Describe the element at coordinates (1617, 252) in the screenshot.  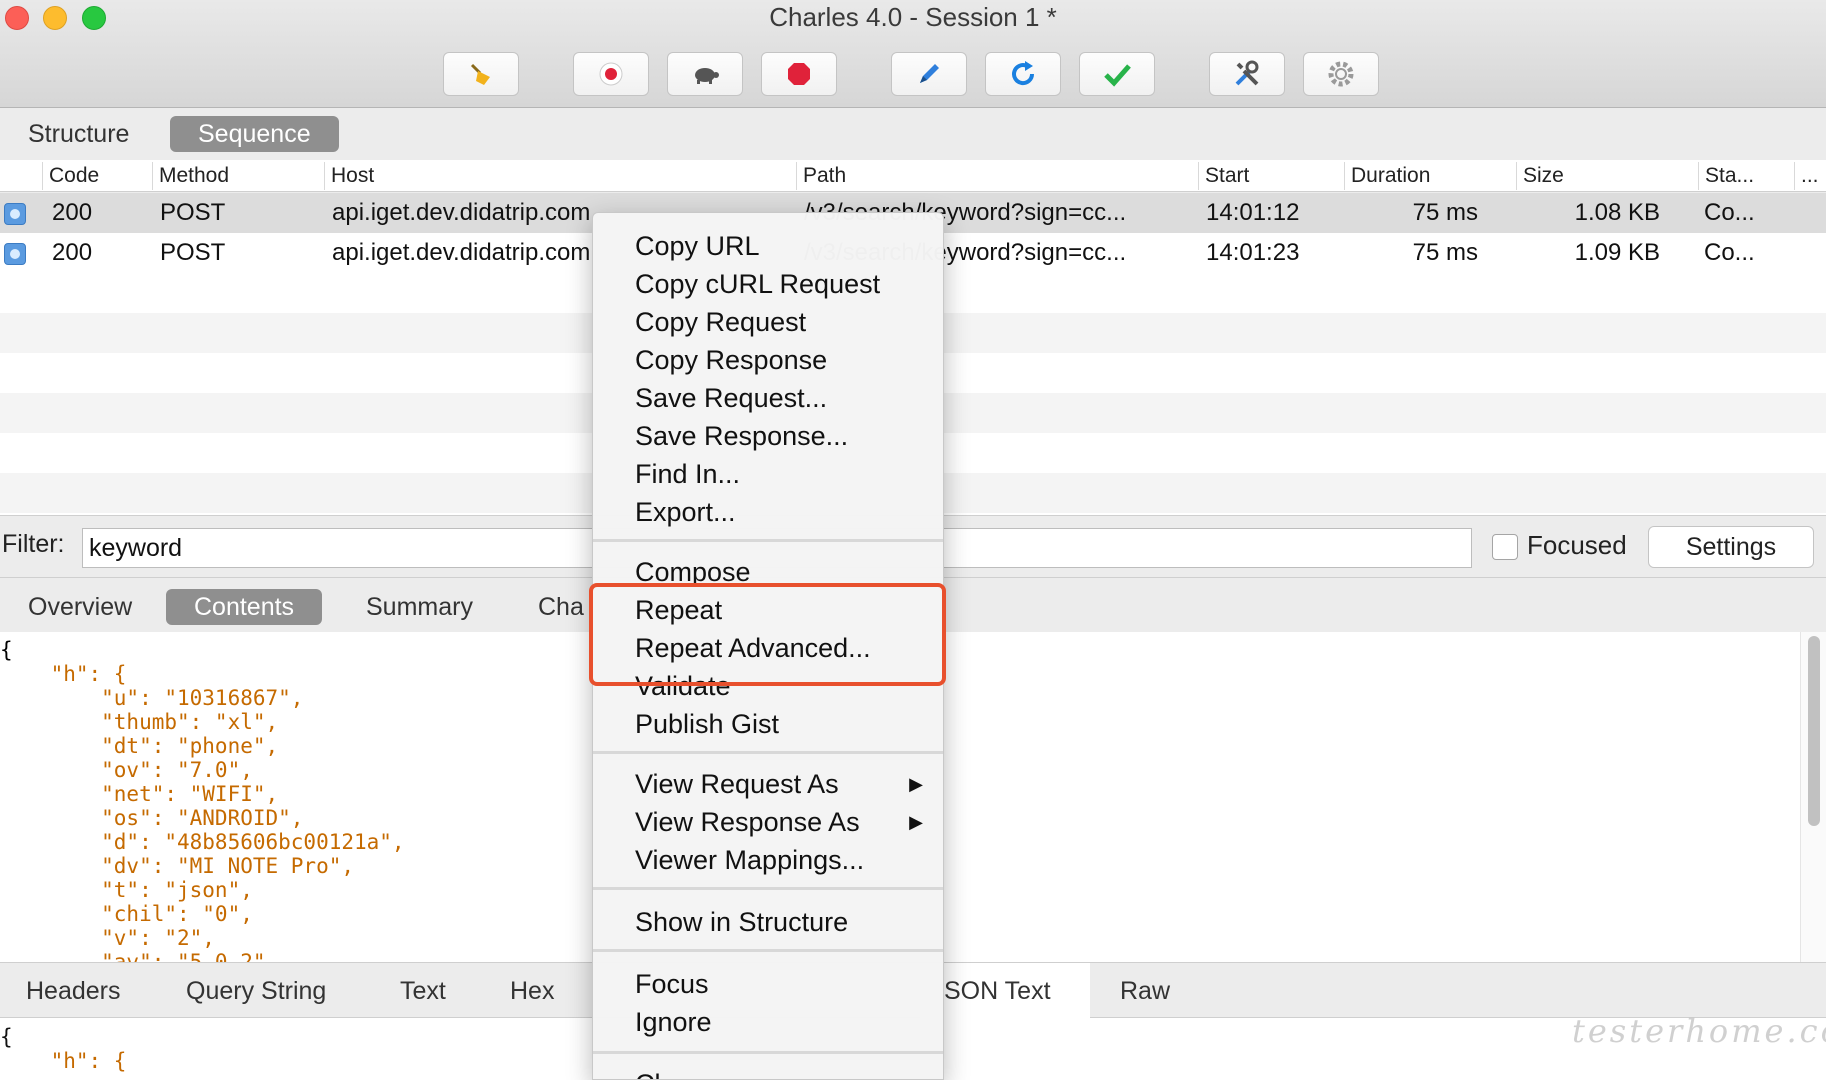
I see `cell-size: 1.09 KB` at that location.